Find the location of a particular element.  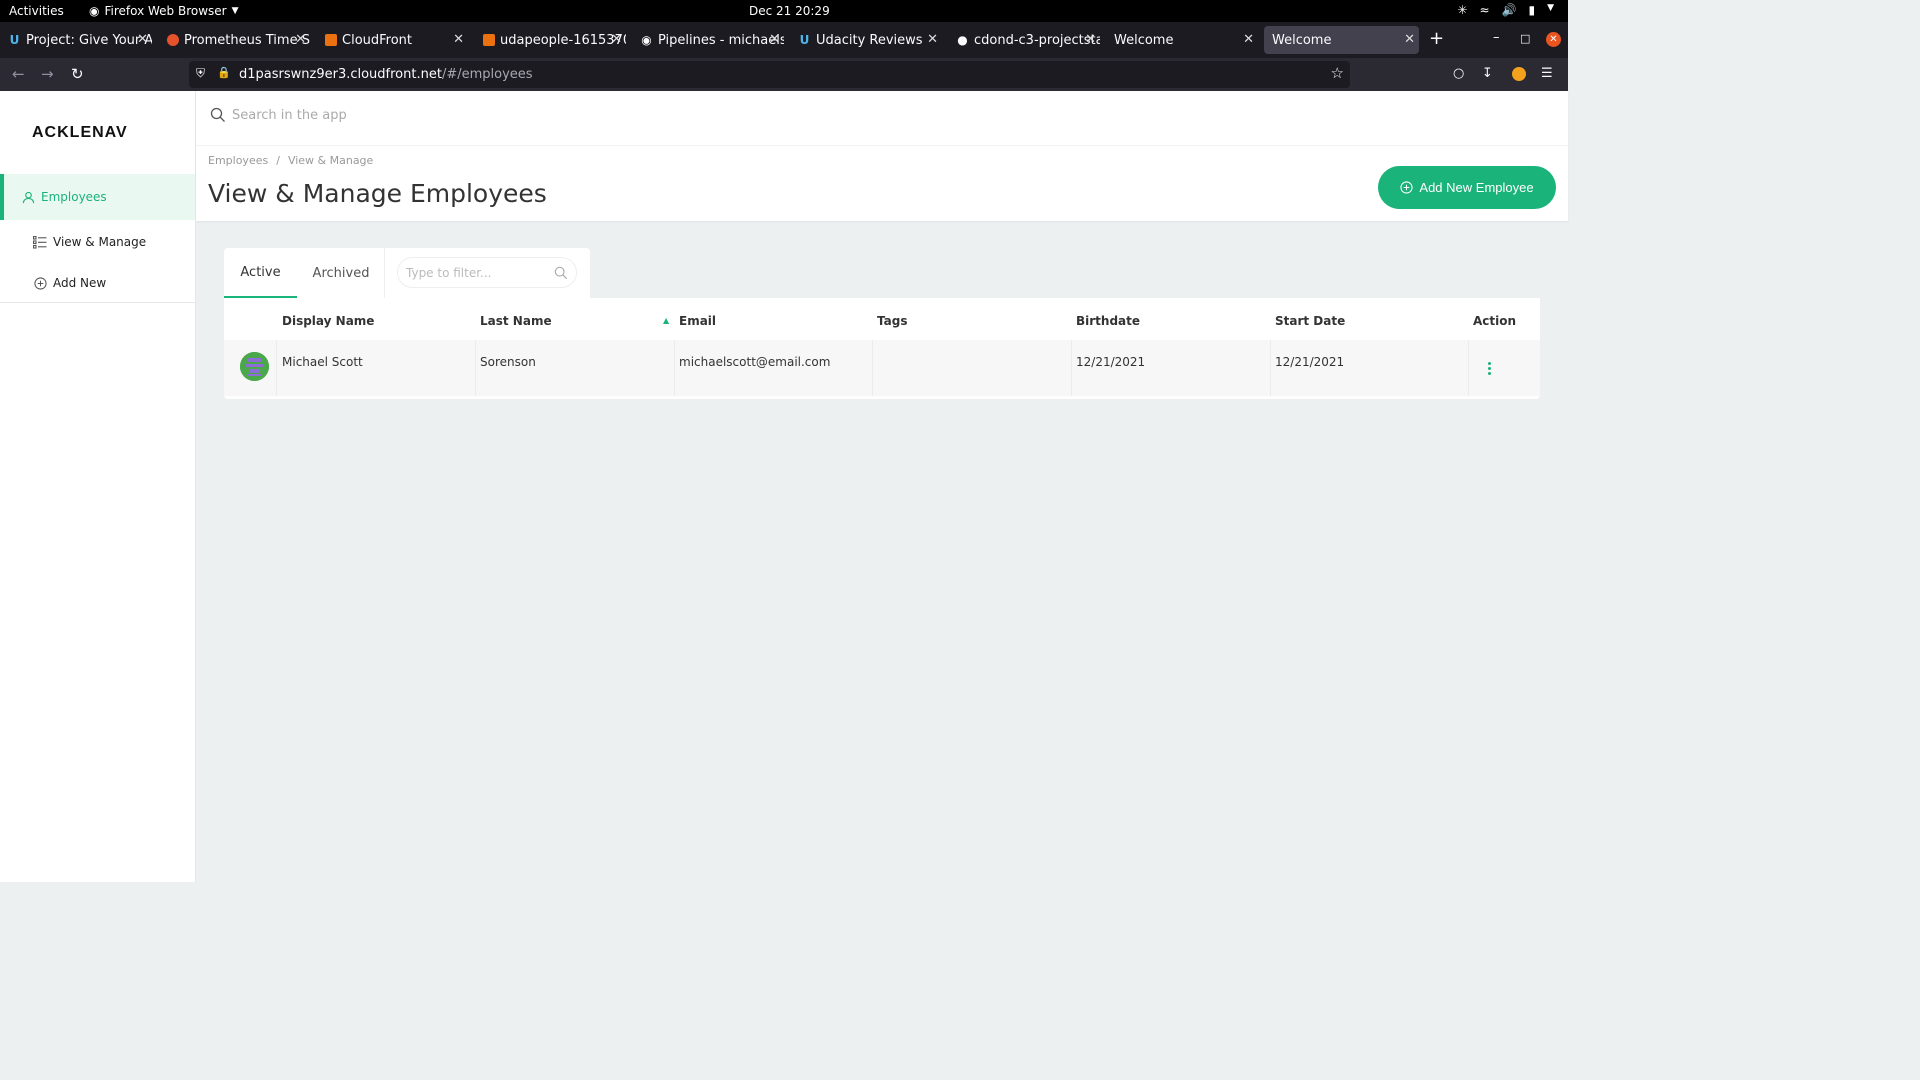

window-close-button: ✕ is located at coordinates (1553, 39).